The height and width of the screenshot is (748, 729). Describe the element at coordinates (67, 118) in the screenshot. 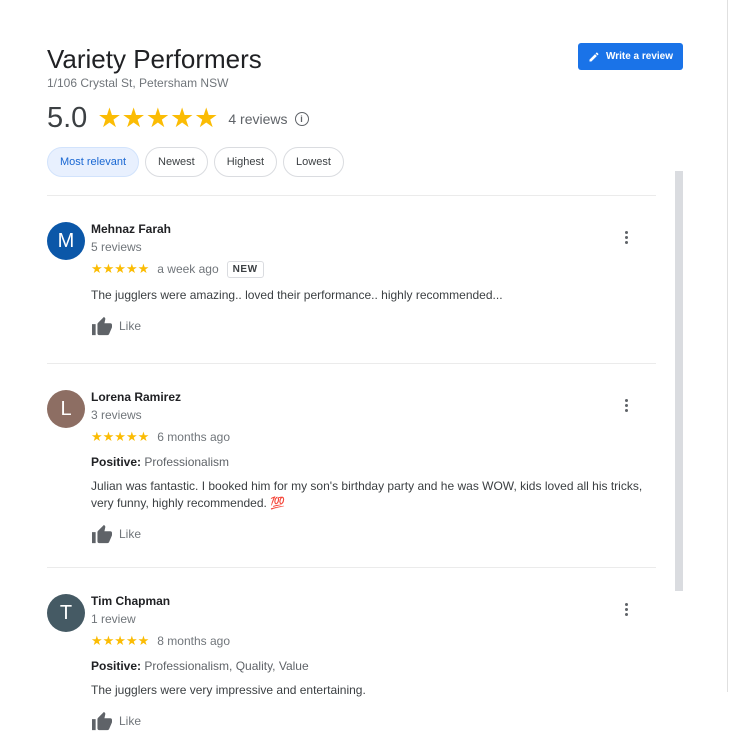

I see `rating-value: 5.0` at that location.